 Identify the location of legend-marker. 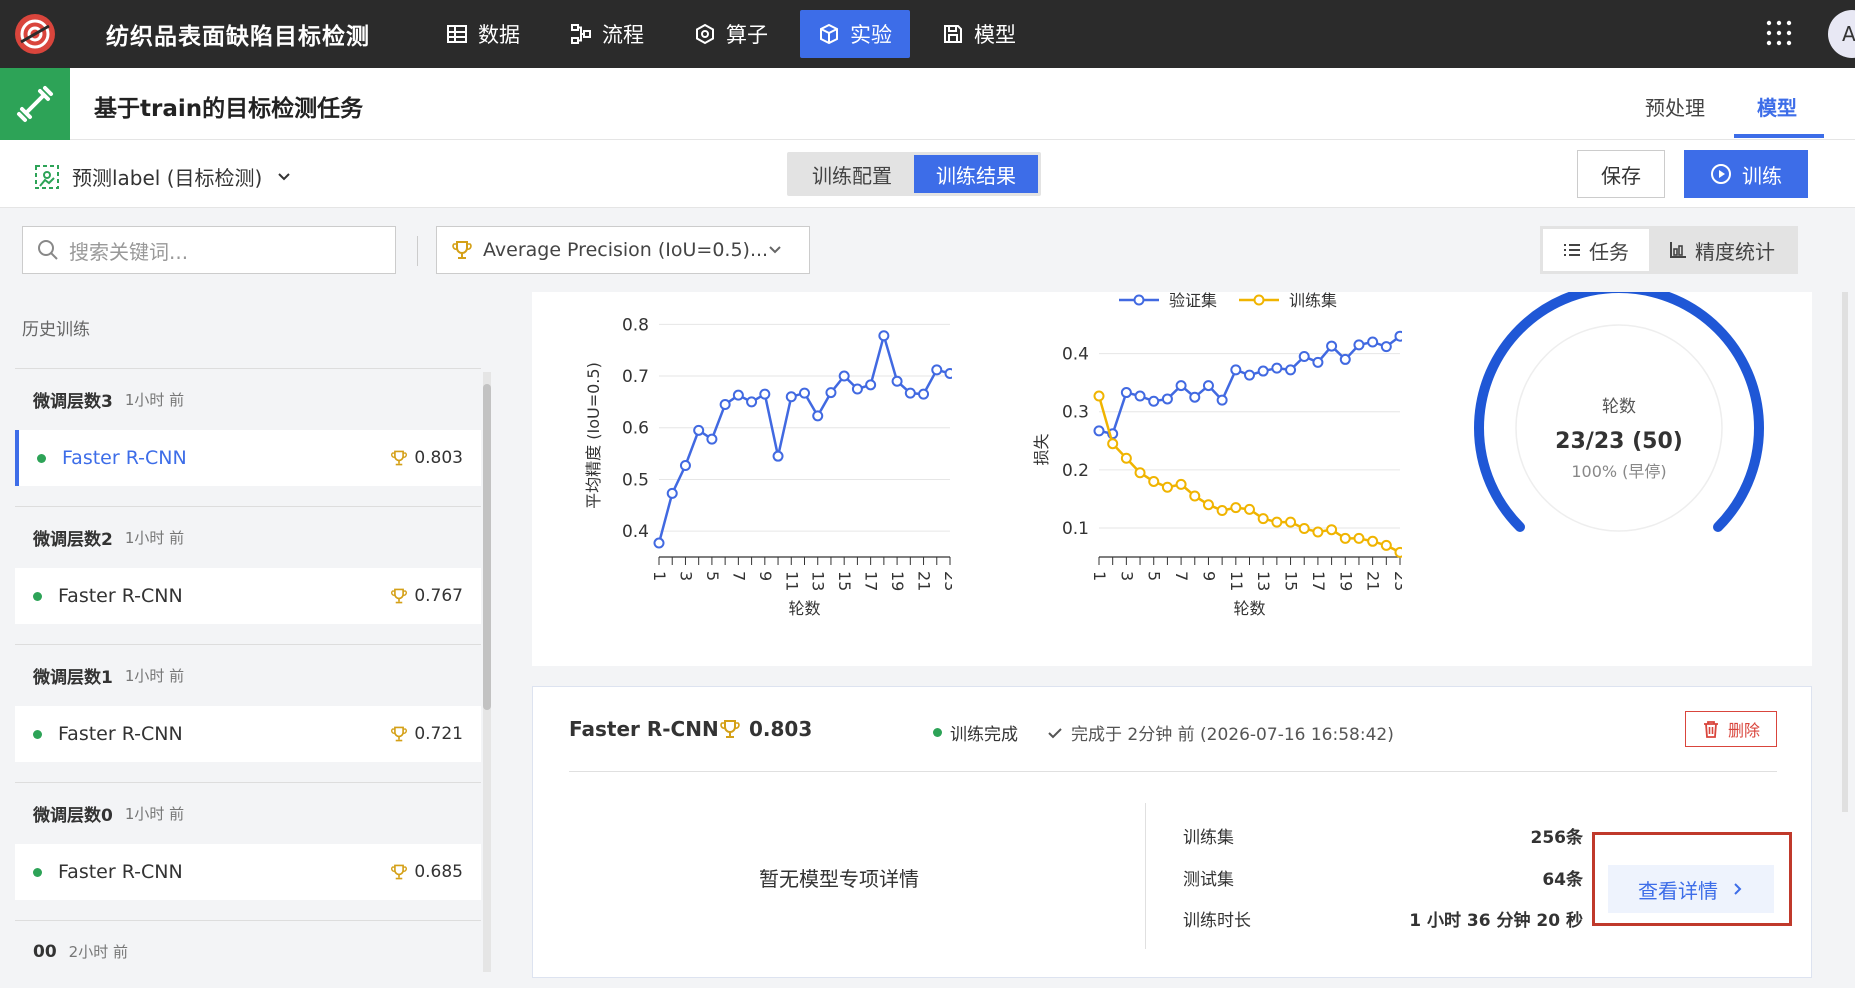
(1139, 300).